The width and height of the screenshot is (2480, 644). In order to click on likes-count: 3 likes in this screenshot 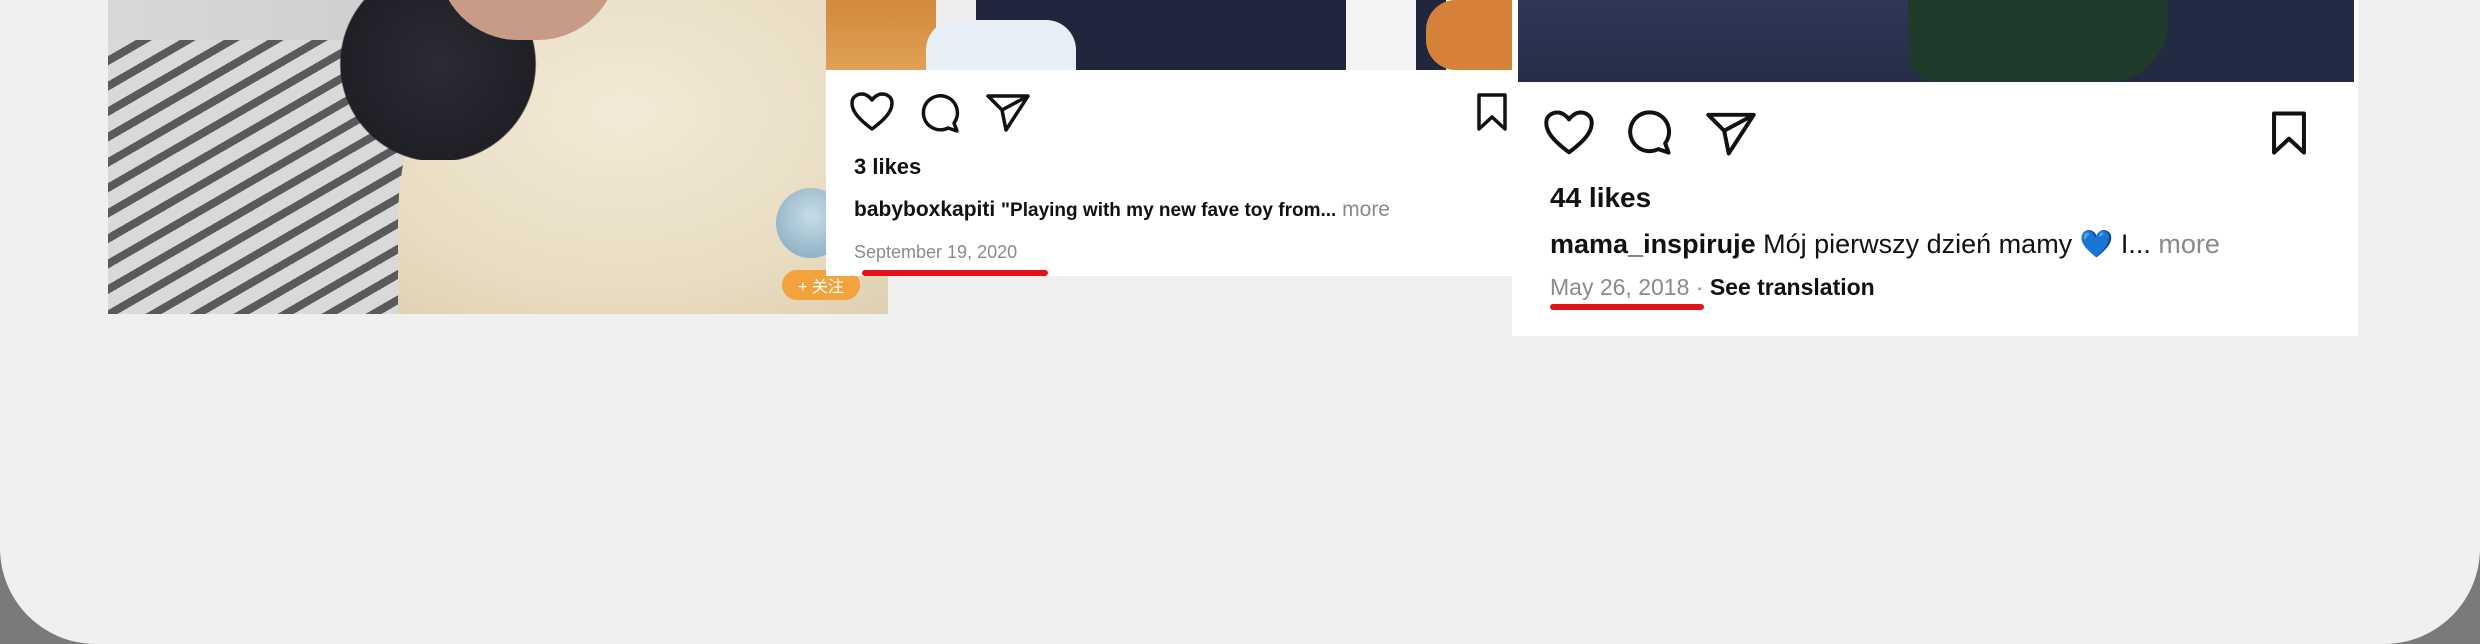, I will do `click(887, 167)`.